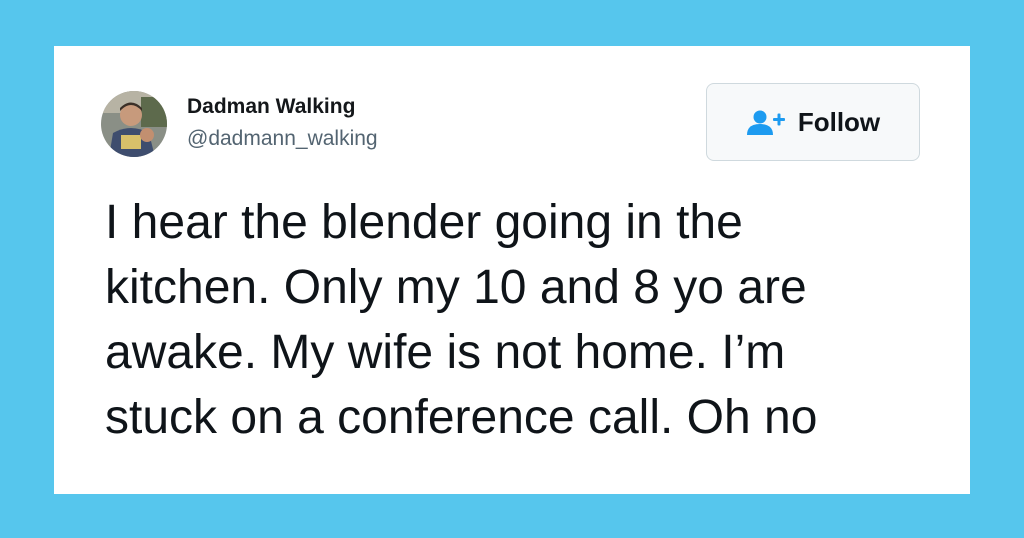 Image resolution: width=1024 pixels, height=538 pixels. Describe the element at coordinates (839, 121) in the screenshot. I see `follow-label: Follow` at that location.